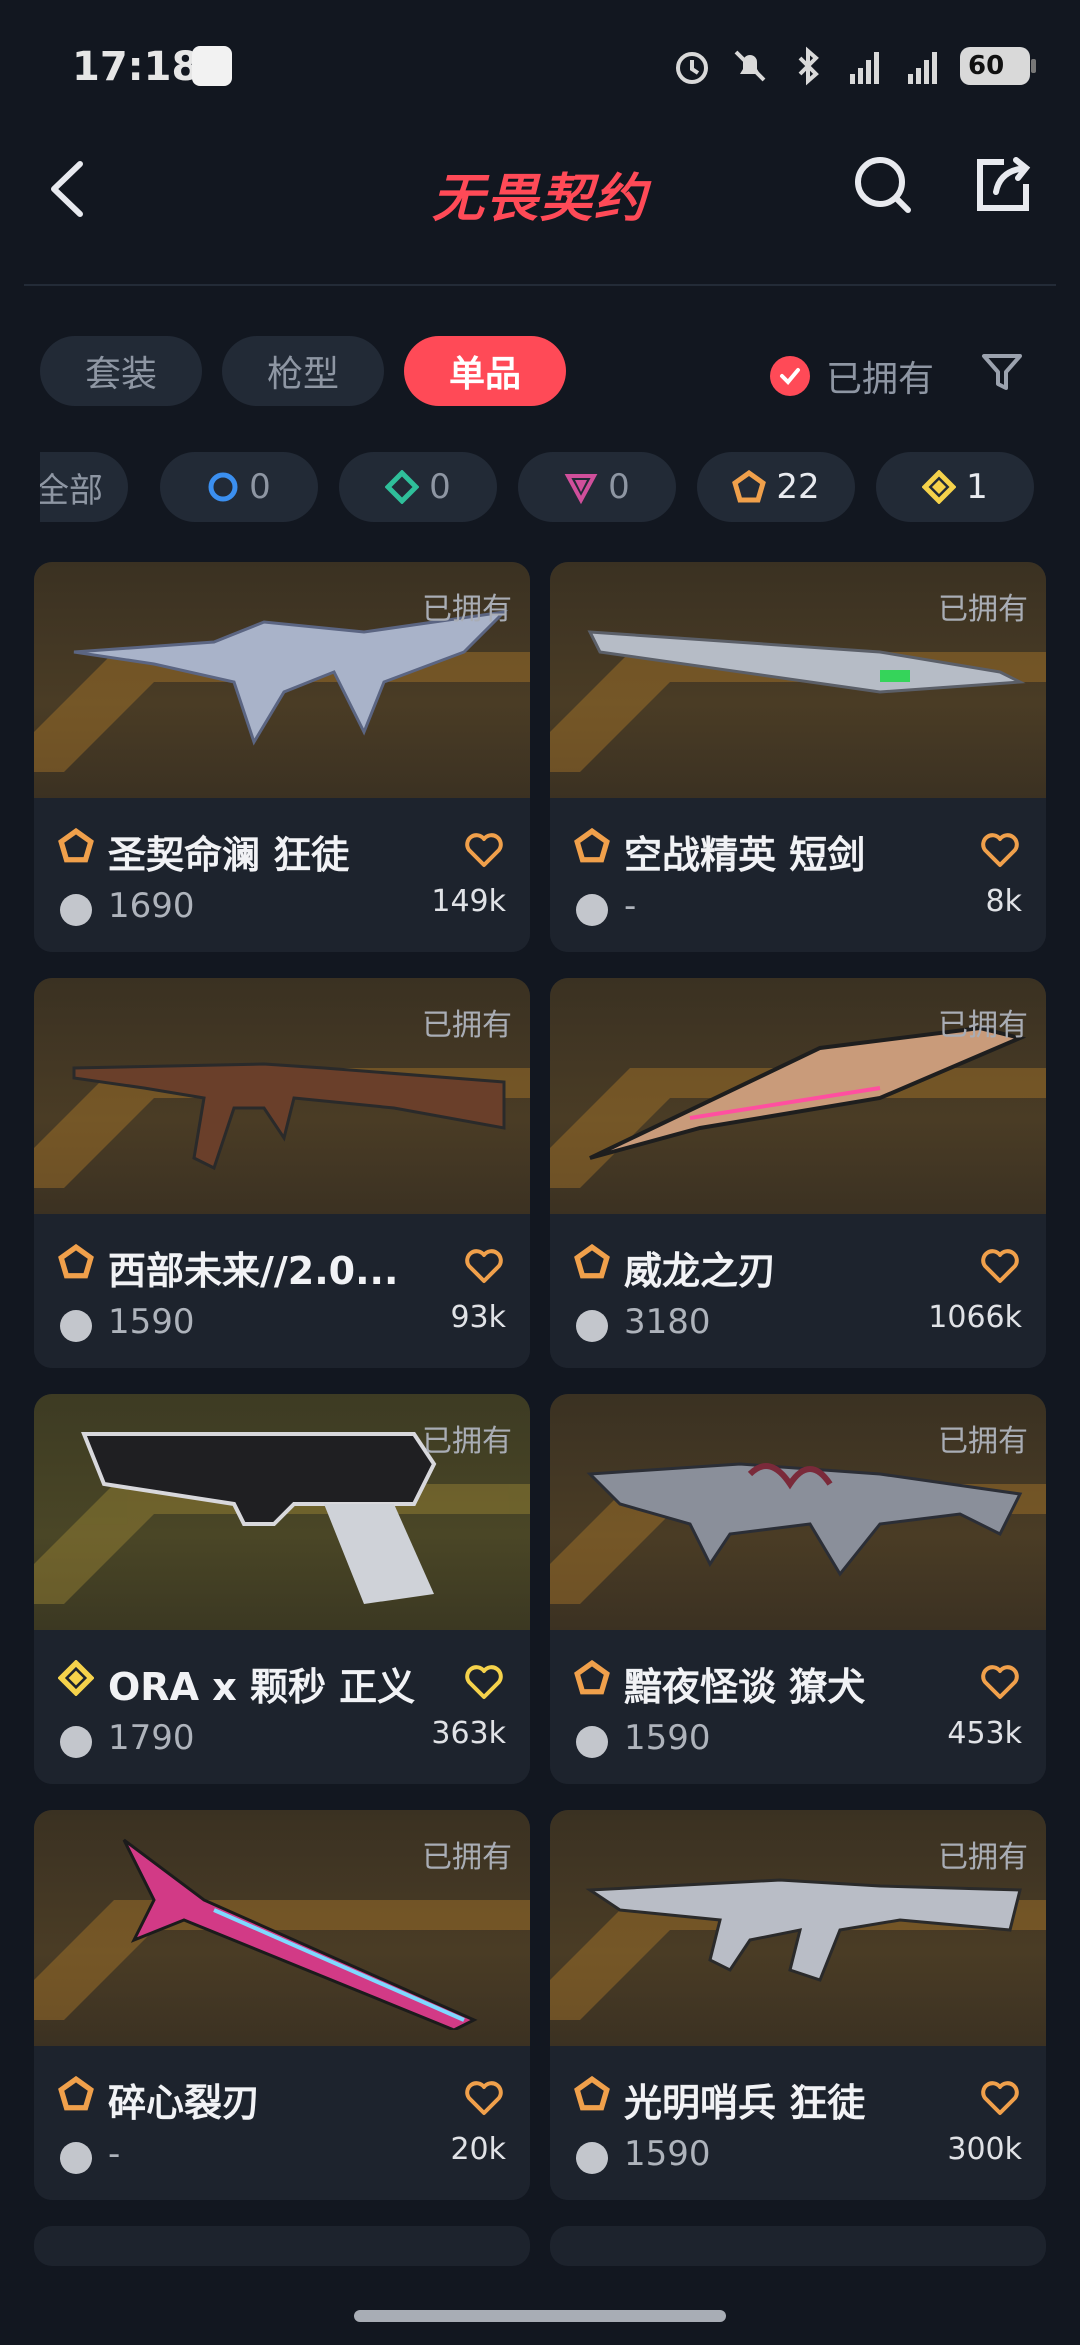 This screenshot has width=1080, height=2345. Describe the element at coordinates (667, 1322) in the screenshot. I see `skin-price: 3180` at that location.